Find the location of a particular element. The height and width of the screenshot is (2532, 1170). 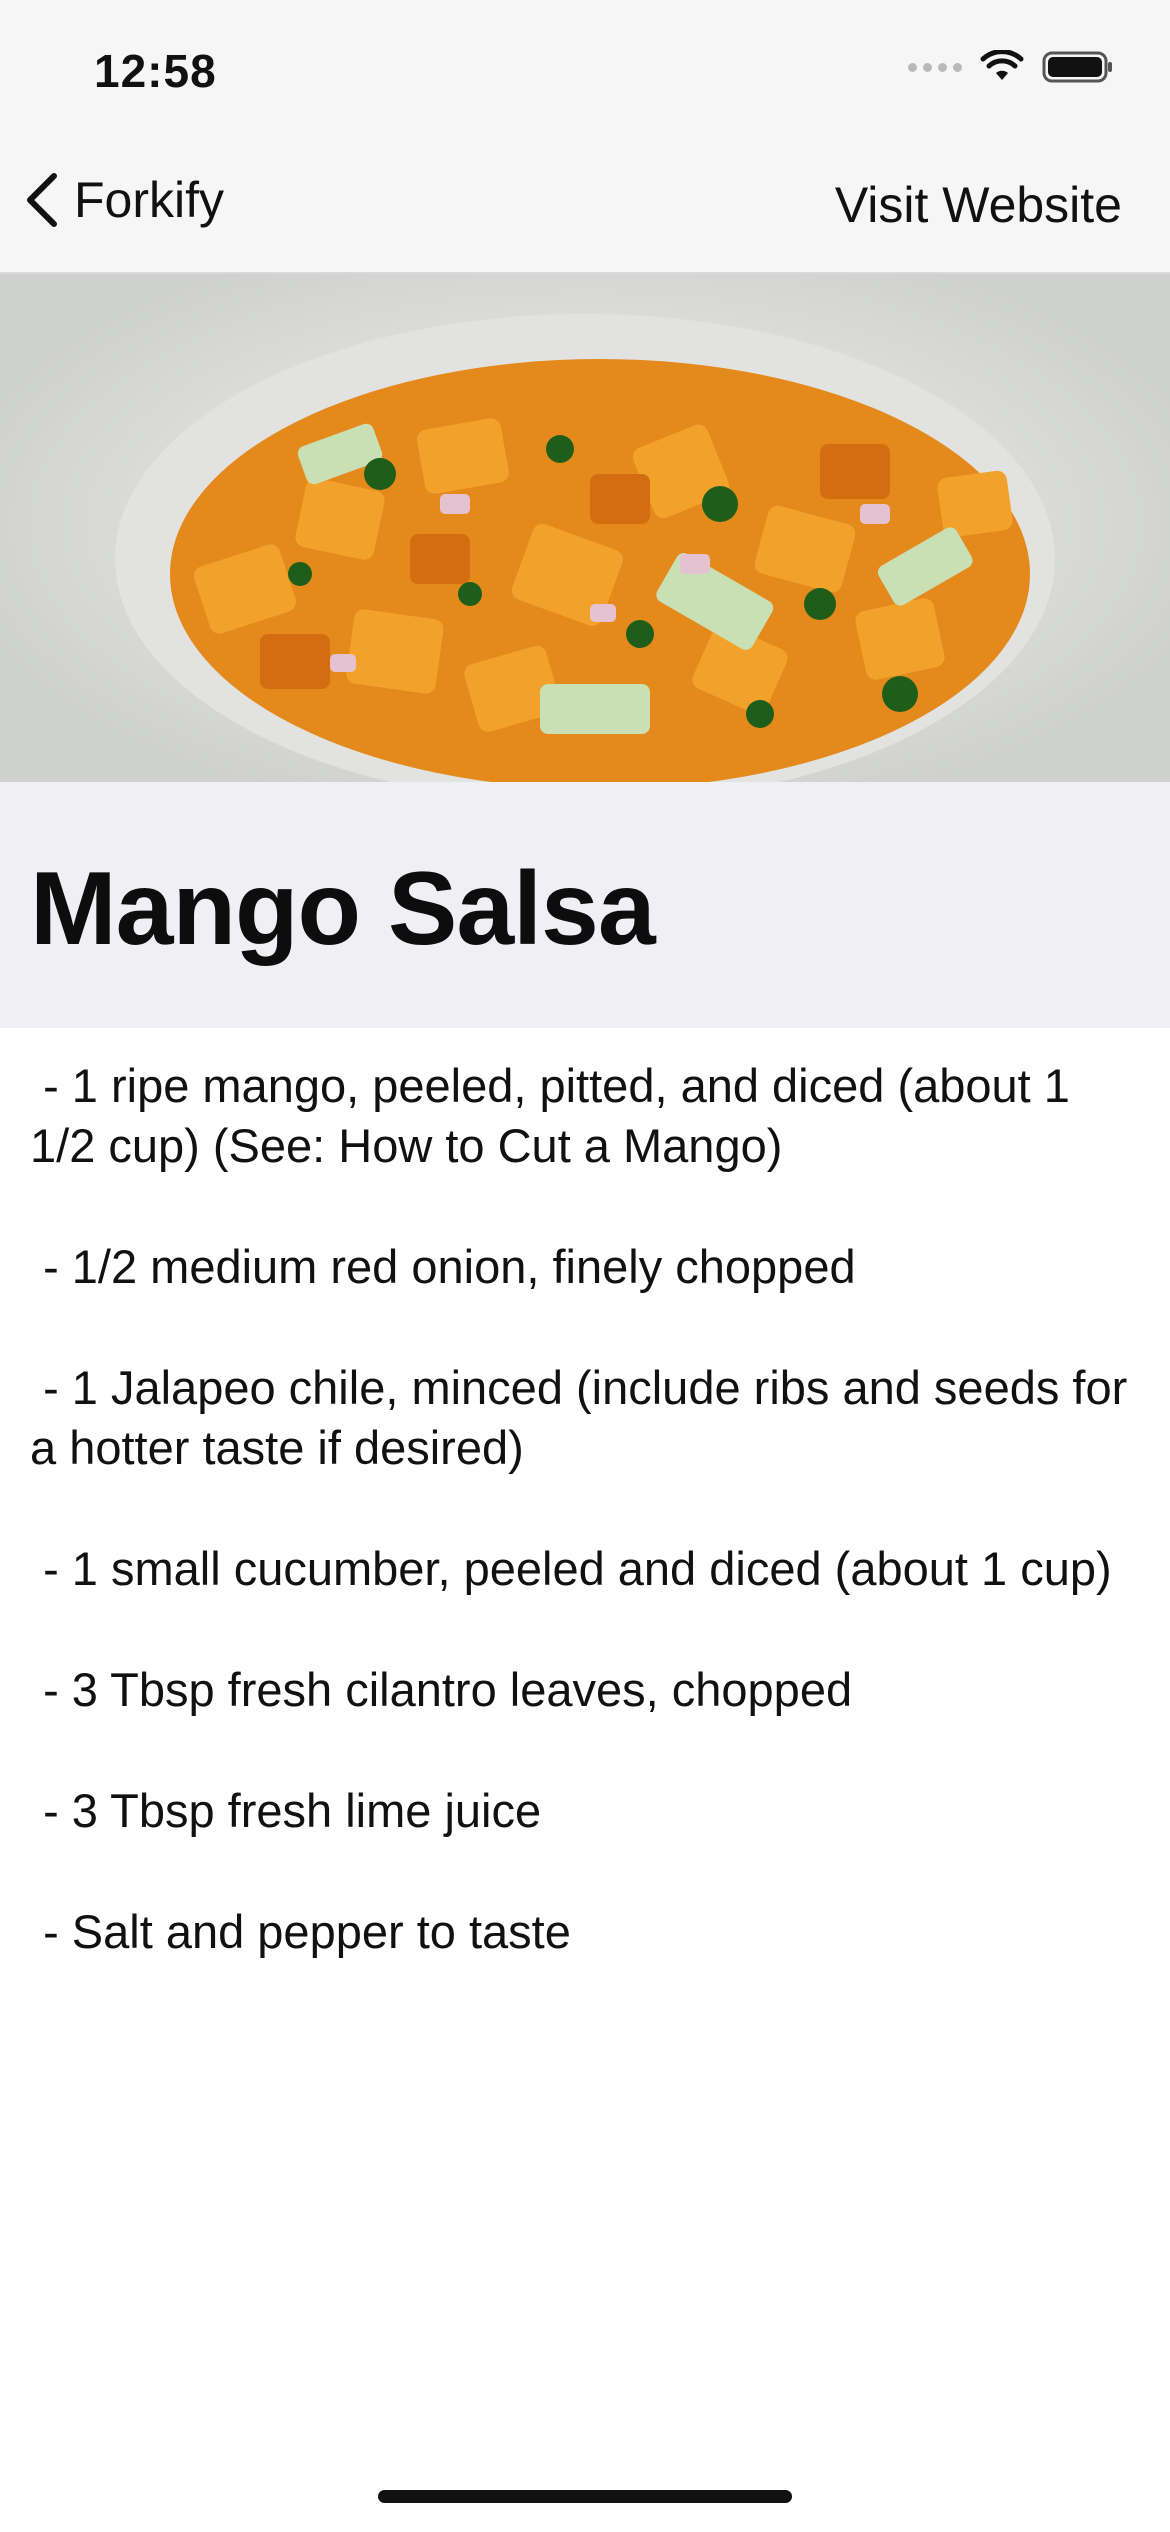

ingredient-item: - 3 Tbsp fresh cilantro leaves, chopped is located at coordinates (441, 1689).